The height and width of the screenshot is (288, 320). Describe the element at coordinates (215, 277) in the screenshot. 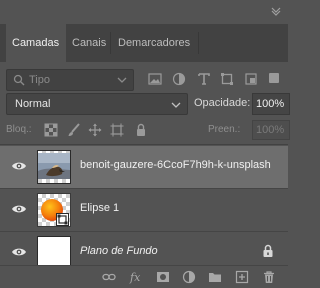

I see `new-group-folder-icon` at that location.